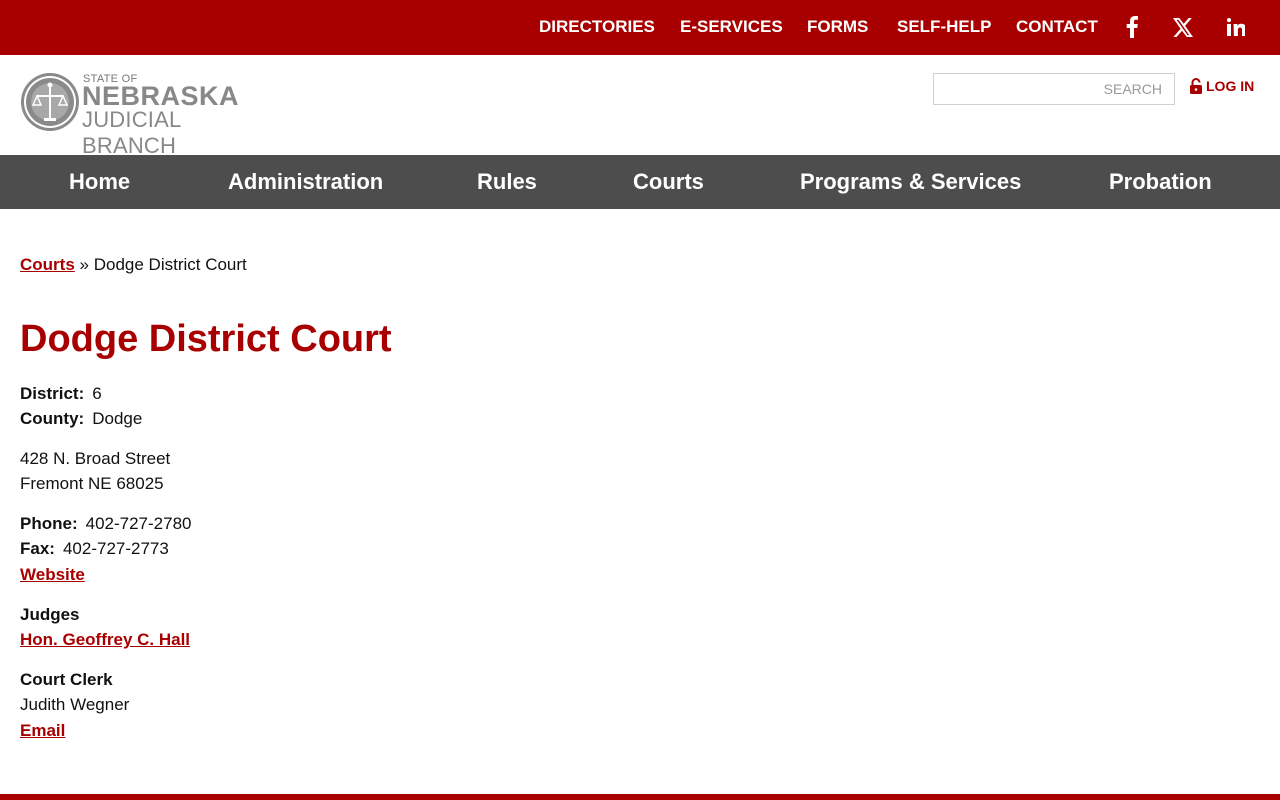  I want to click on fax-row: Fax: 402-727-2773, so click(94, 549).